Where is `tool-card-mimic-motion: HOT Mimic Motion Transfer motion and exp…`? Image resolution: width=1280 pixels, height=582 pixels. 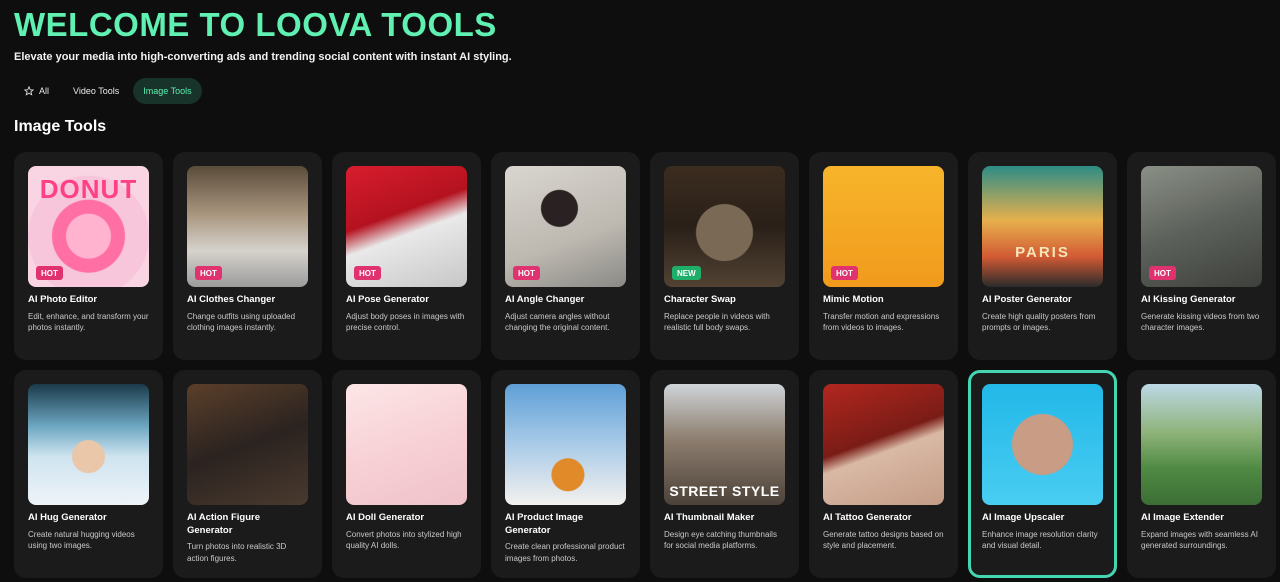 tool-card-mimic-motion: HOT Mimic Motion Transfer motion and exp… is located at coordinates (883, 256).